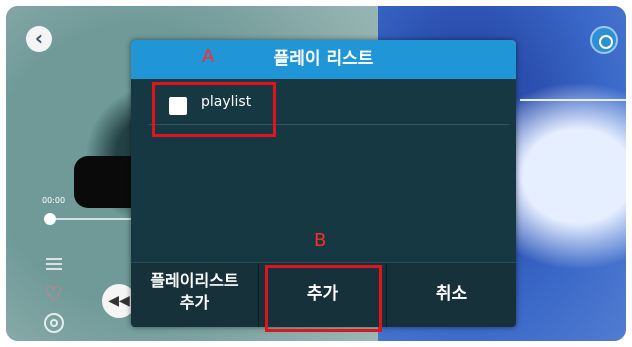 The width and height of the screenshot is (632, 347). I want to click on add-playlist-label-line2: 추가, so click(194, 302).